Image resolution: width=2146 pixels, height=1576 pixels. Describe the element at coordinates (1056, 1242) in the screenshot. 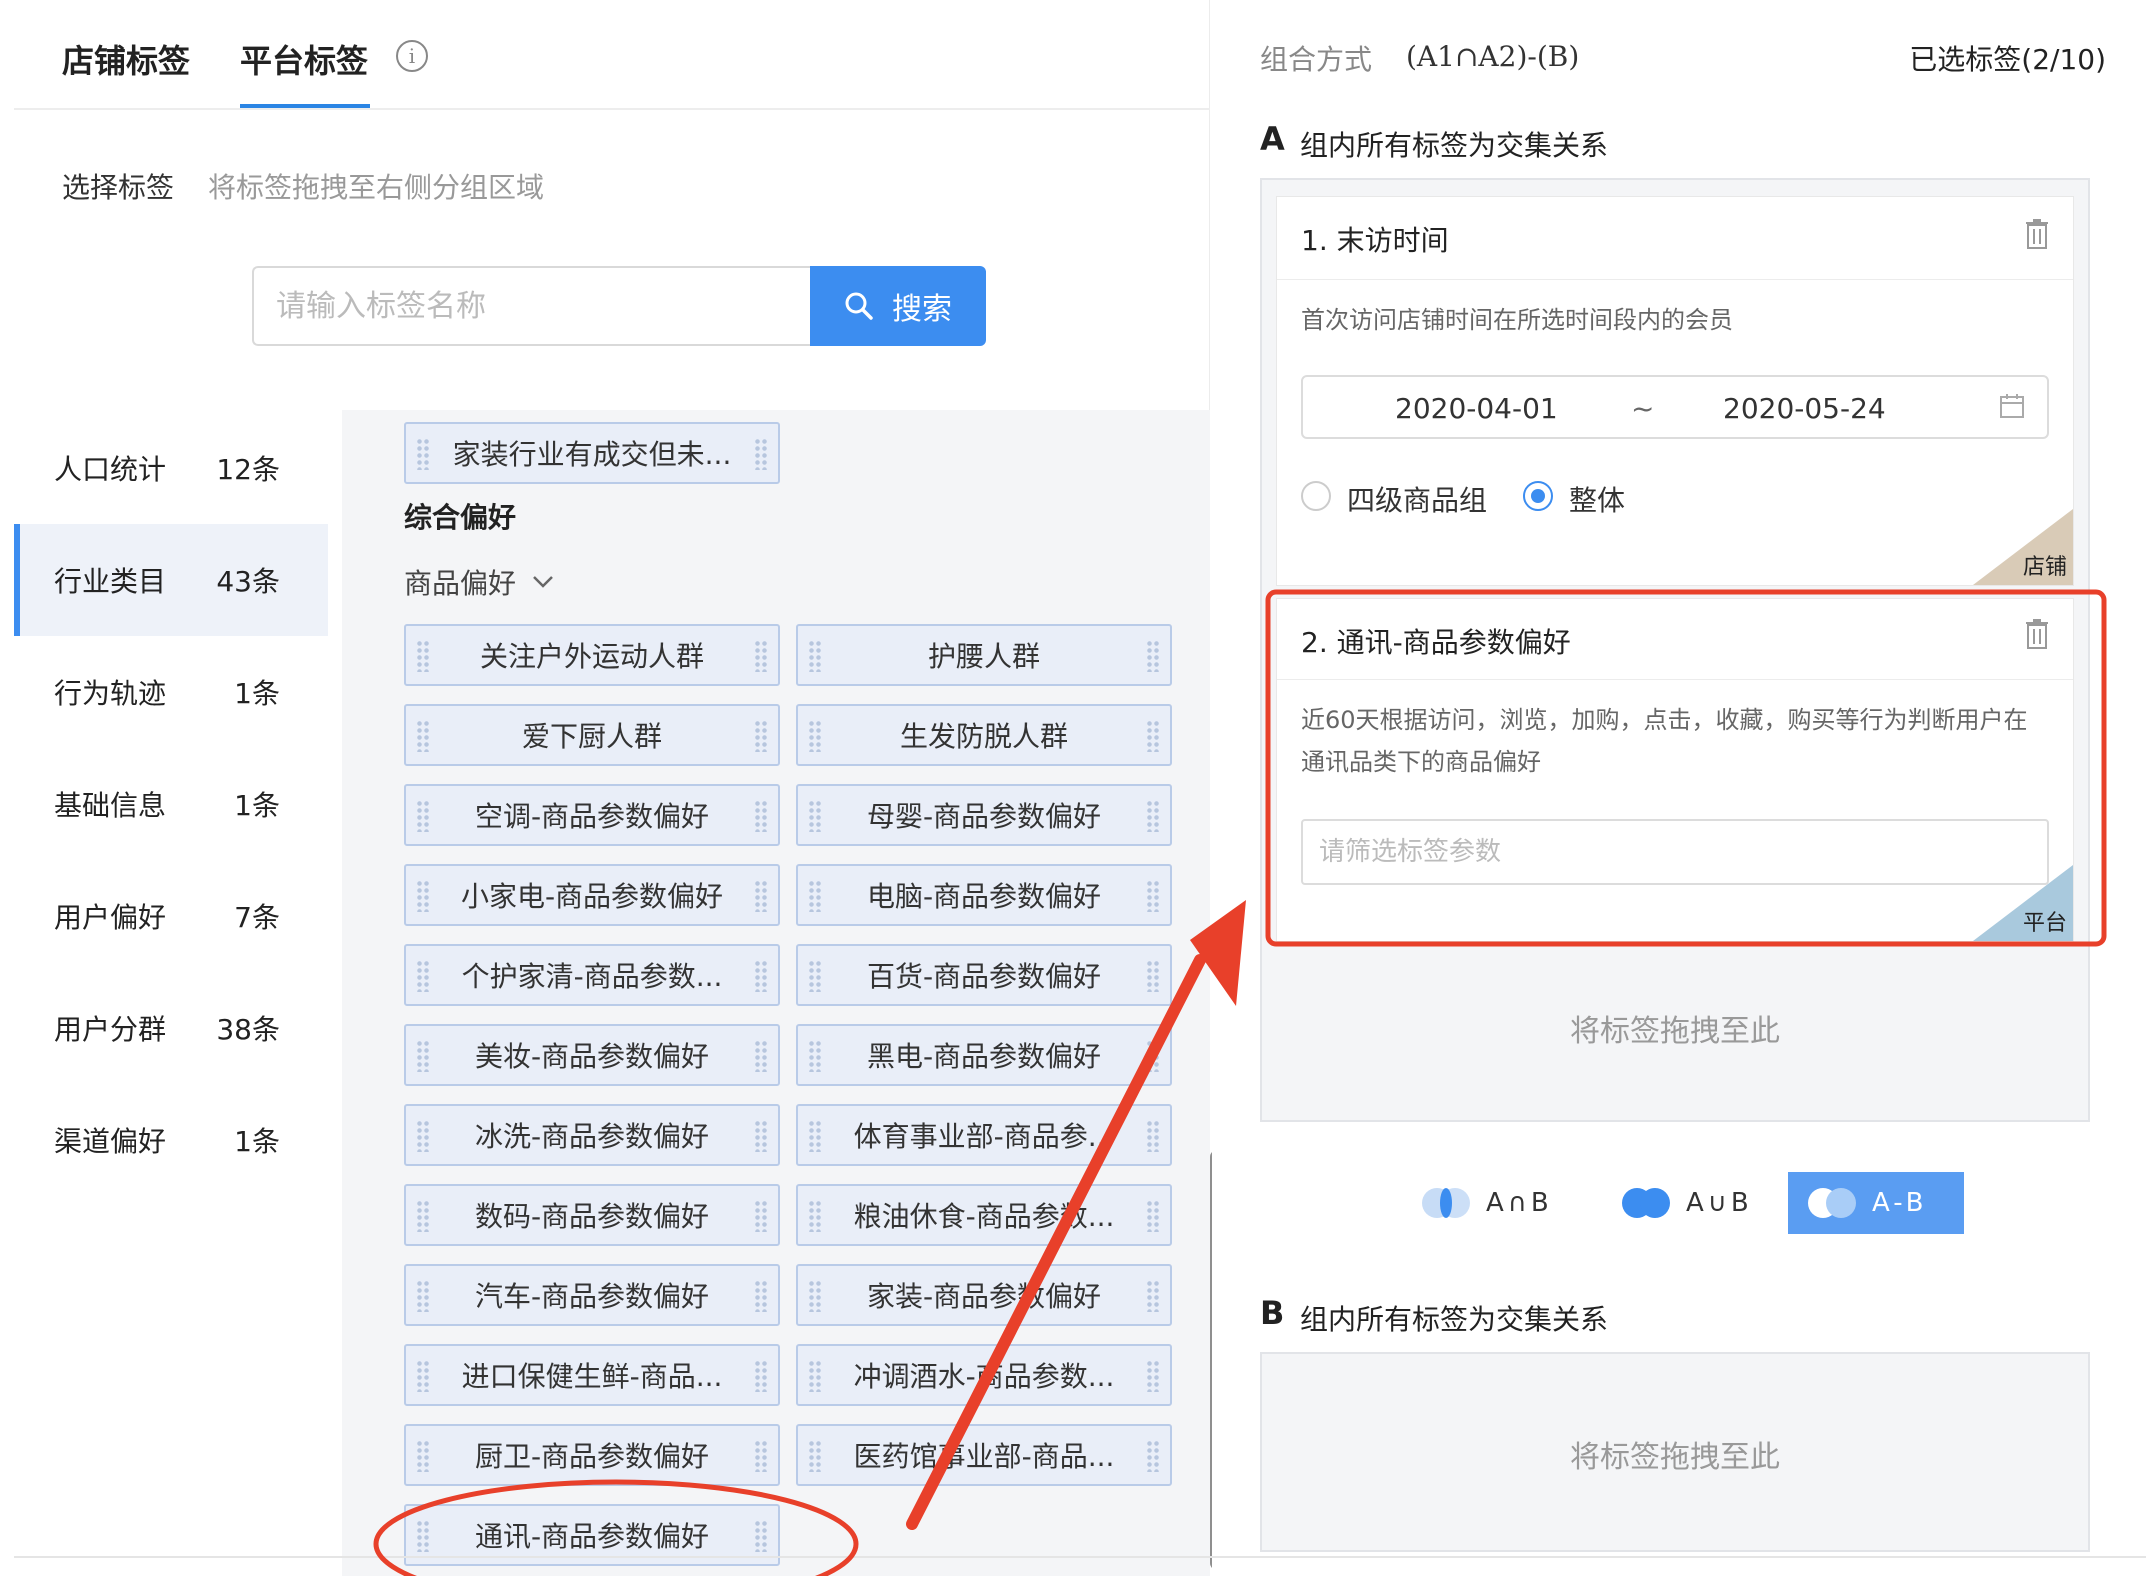

I see `annotation-arrow-shaft` at that location.